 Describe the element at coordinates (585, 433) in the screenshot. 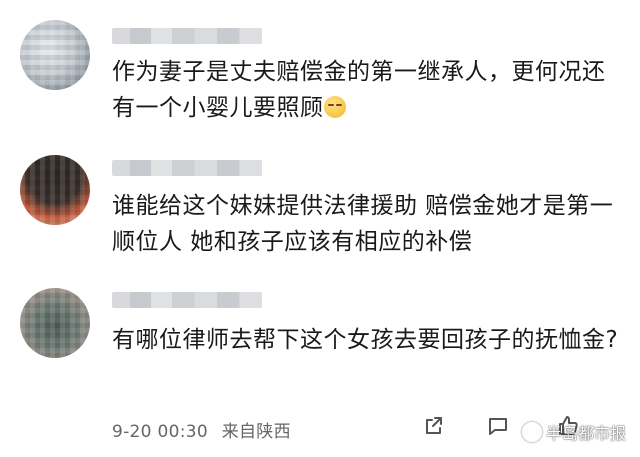

I see `watermark-text: 半岛都市报` at that location.